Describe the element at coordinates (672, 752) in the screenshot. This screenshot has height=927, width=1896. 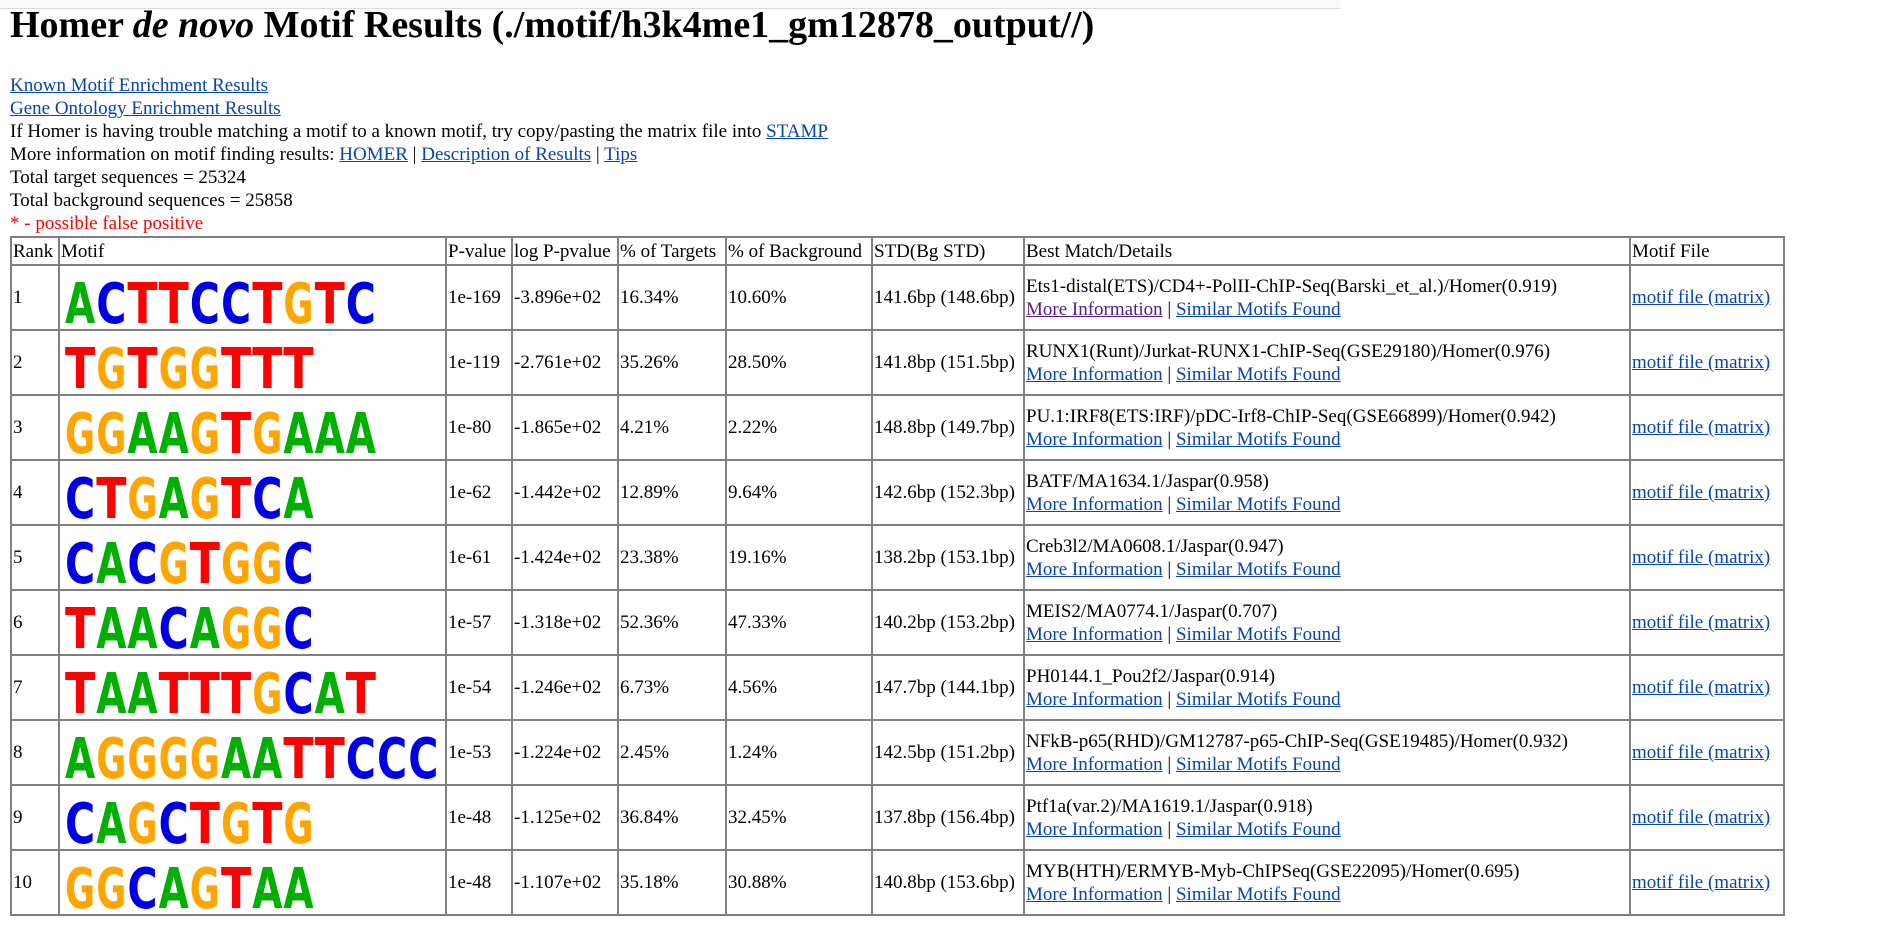
I see `targets-cell: 2.45%` at that location.